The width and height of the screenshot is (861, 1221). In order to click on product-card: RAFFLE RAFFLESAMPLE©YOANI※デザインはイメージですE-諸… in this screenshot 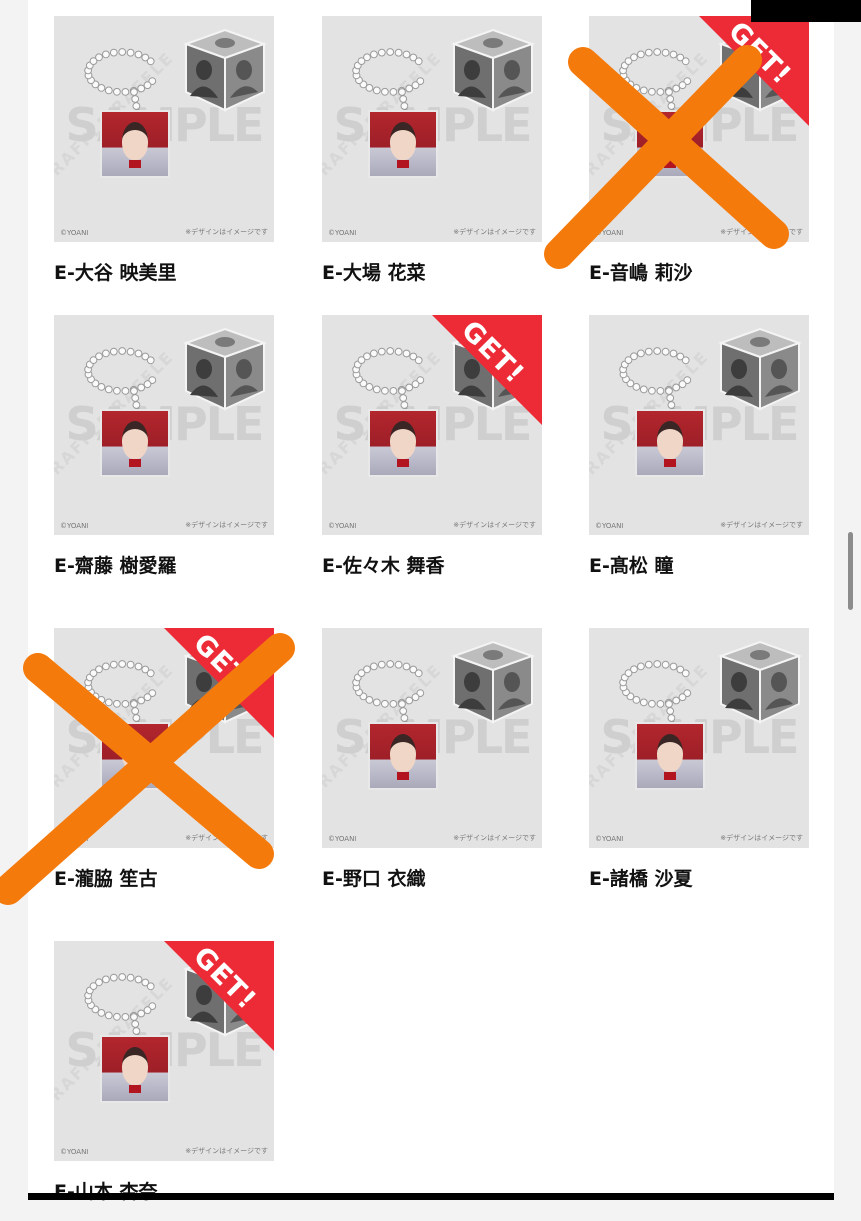, I will do `click(699, 768)`.